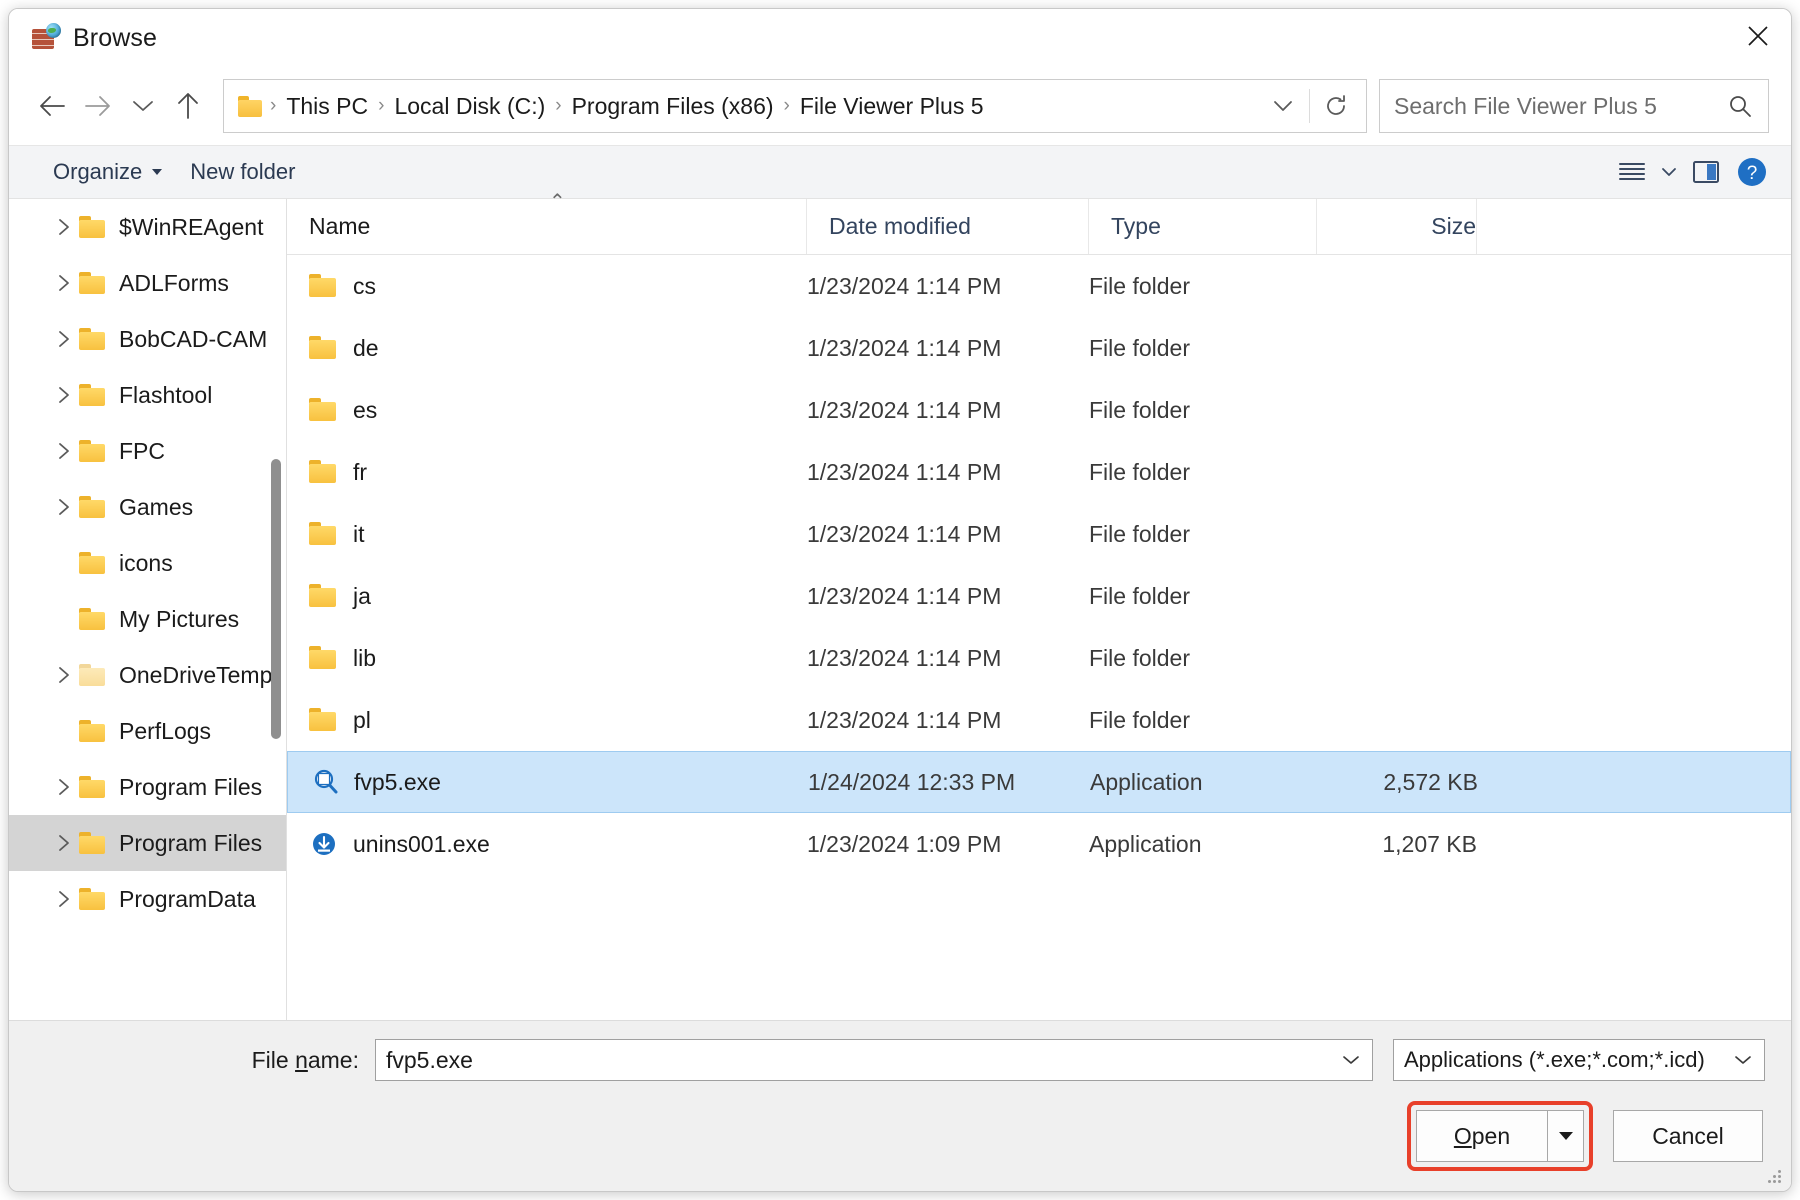  Describe the element at coordinates (1579, 1060) in the screenshot. I see `file-type-filter-select: Applications (*.exe;*.com;*.icd)` at that location.